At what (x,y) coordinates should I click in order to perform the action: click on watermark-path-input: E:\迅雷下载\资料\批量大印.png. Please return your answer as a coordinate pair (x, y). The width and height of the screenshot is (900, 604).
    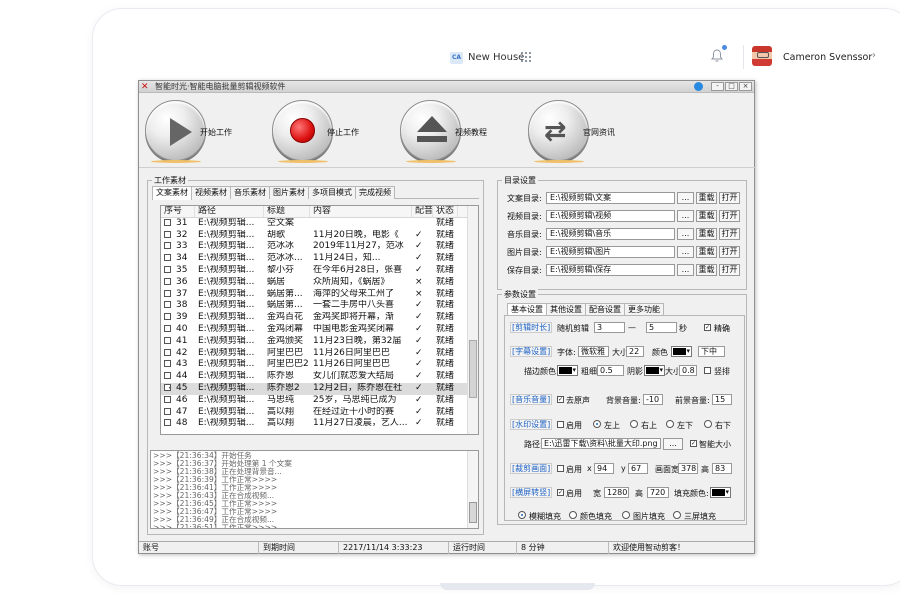
    Looking at the image, I should click on (601, 443).